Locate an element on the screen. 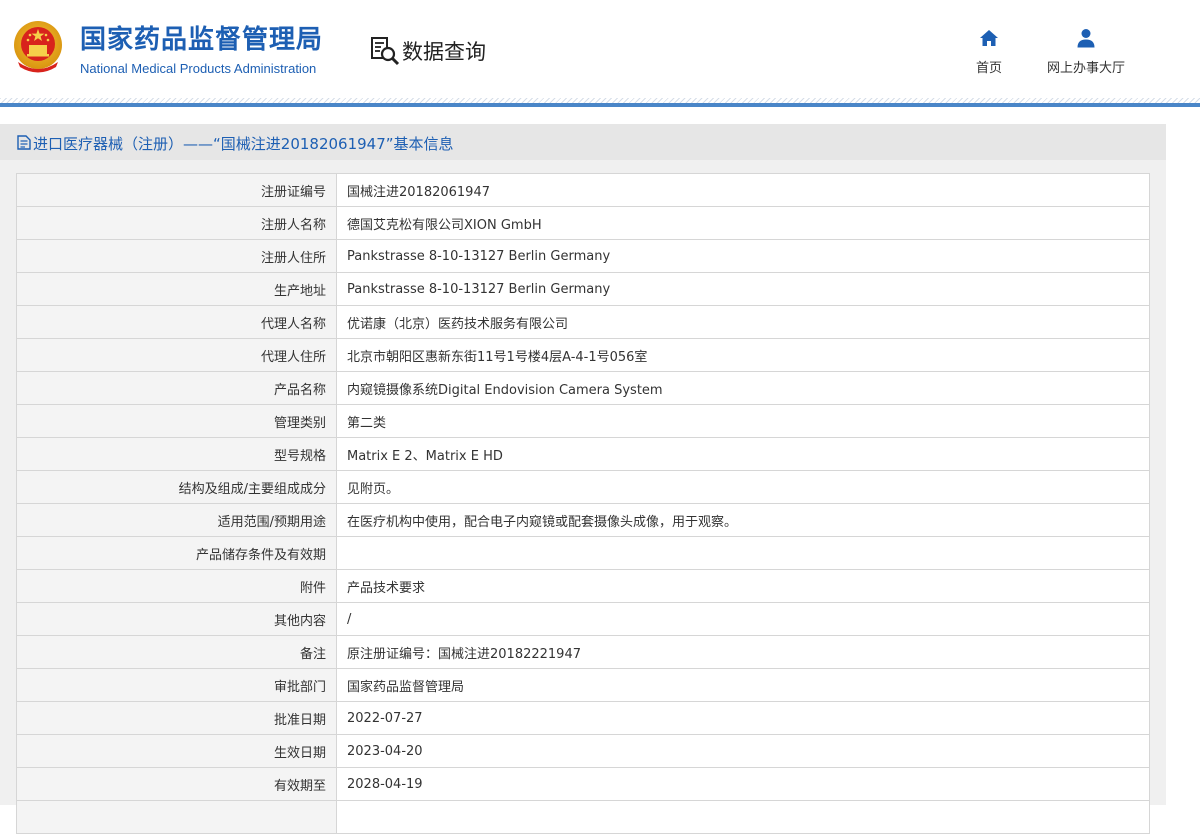 Image resolution: width=1200 pixels, height=834 pixels. field-value: Matrix E 2、Matrix E HD is located at coordinates (743, 454).